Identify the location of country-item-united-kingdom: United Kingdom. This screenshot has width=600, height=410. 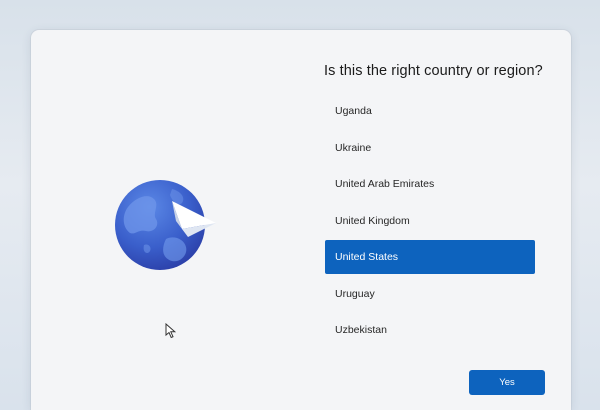
(430, 221).